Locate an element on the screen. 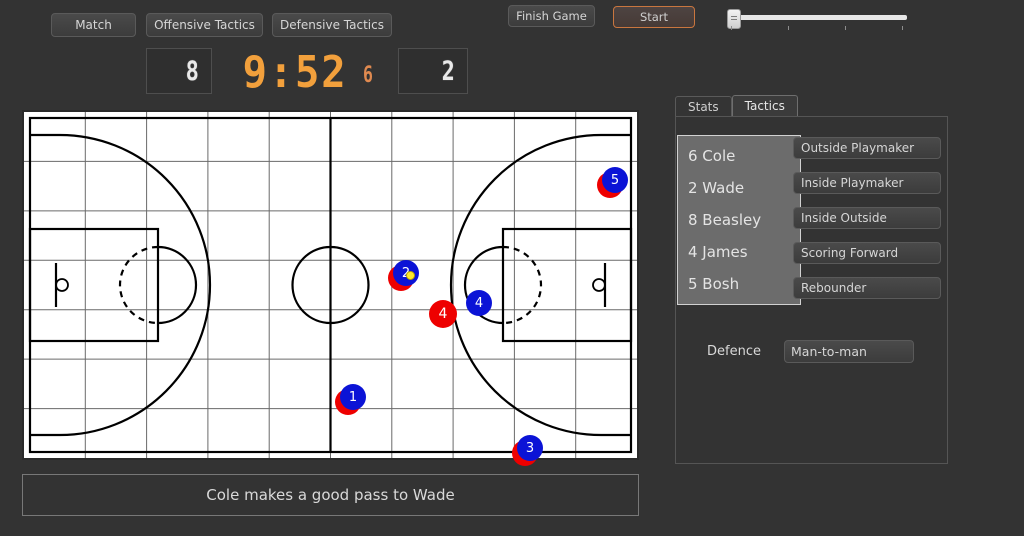 This screenshot has height=536, width=1024. home-score-box: 8 is located at coordinates (179, 71).